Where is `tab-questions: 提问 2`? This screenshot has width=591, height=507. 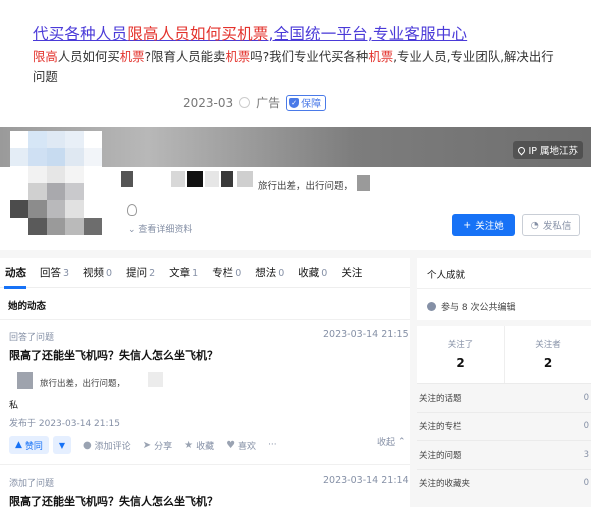
tab-questions: 提问 2 is located at coordinates (142, 273).